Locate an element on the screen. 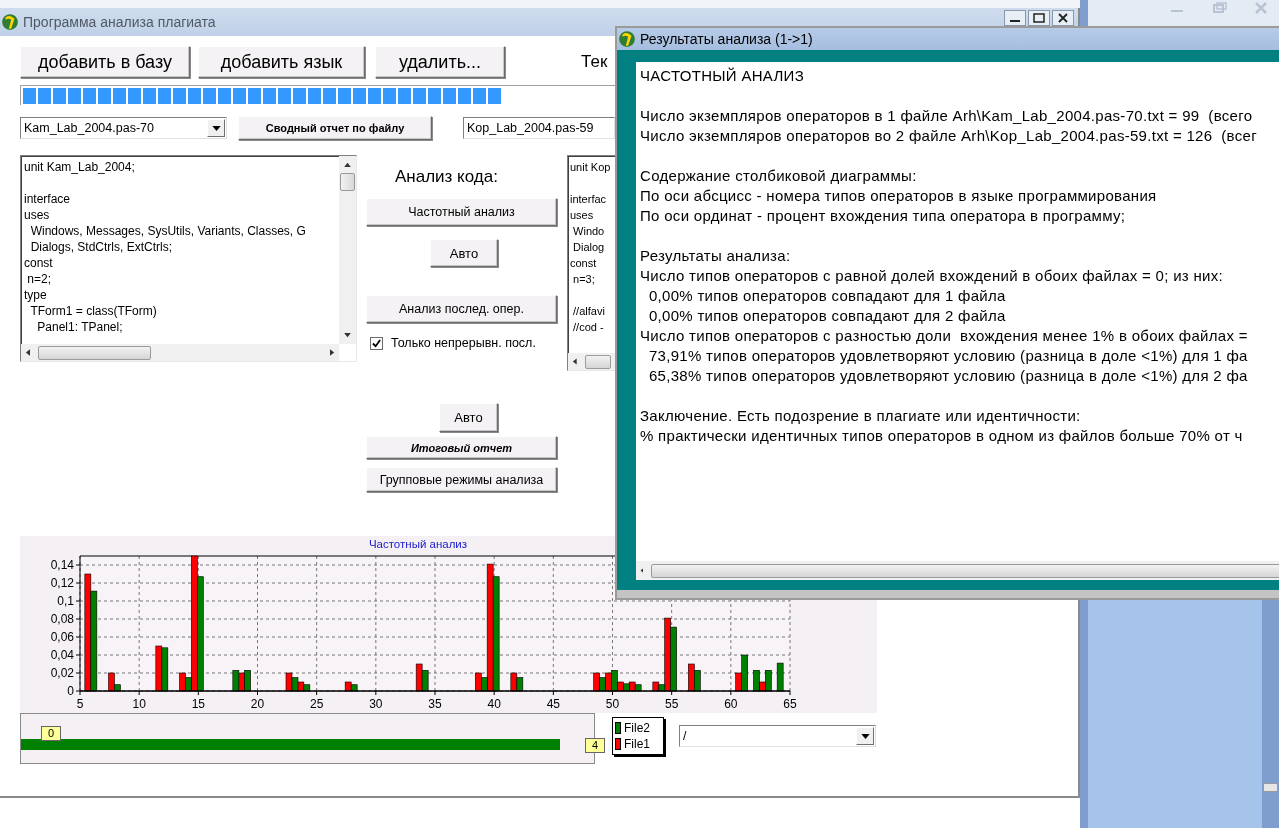 The image size is (1279, 828). code-line: Dialogs, StdCtrls, ExtCtrls; is located at coordinates (101, 247).